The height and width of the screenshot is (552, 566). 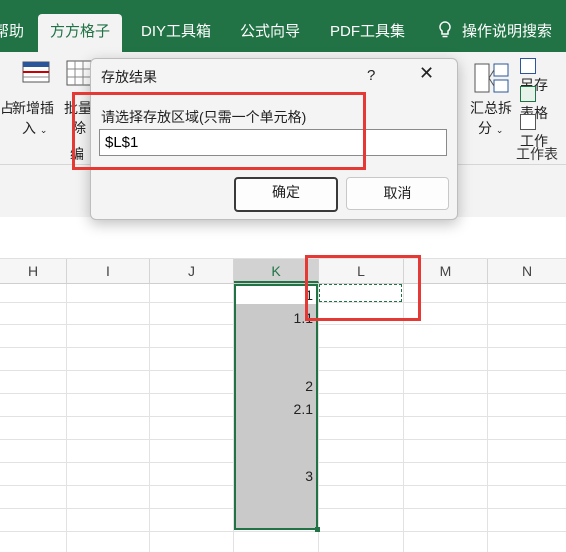 I want to click on ribbon-tab-bar: 帮助 方方格子 DIY工具箱 公式向导 PDF工具集 操作说明搜索, so click(x=283, y=26).